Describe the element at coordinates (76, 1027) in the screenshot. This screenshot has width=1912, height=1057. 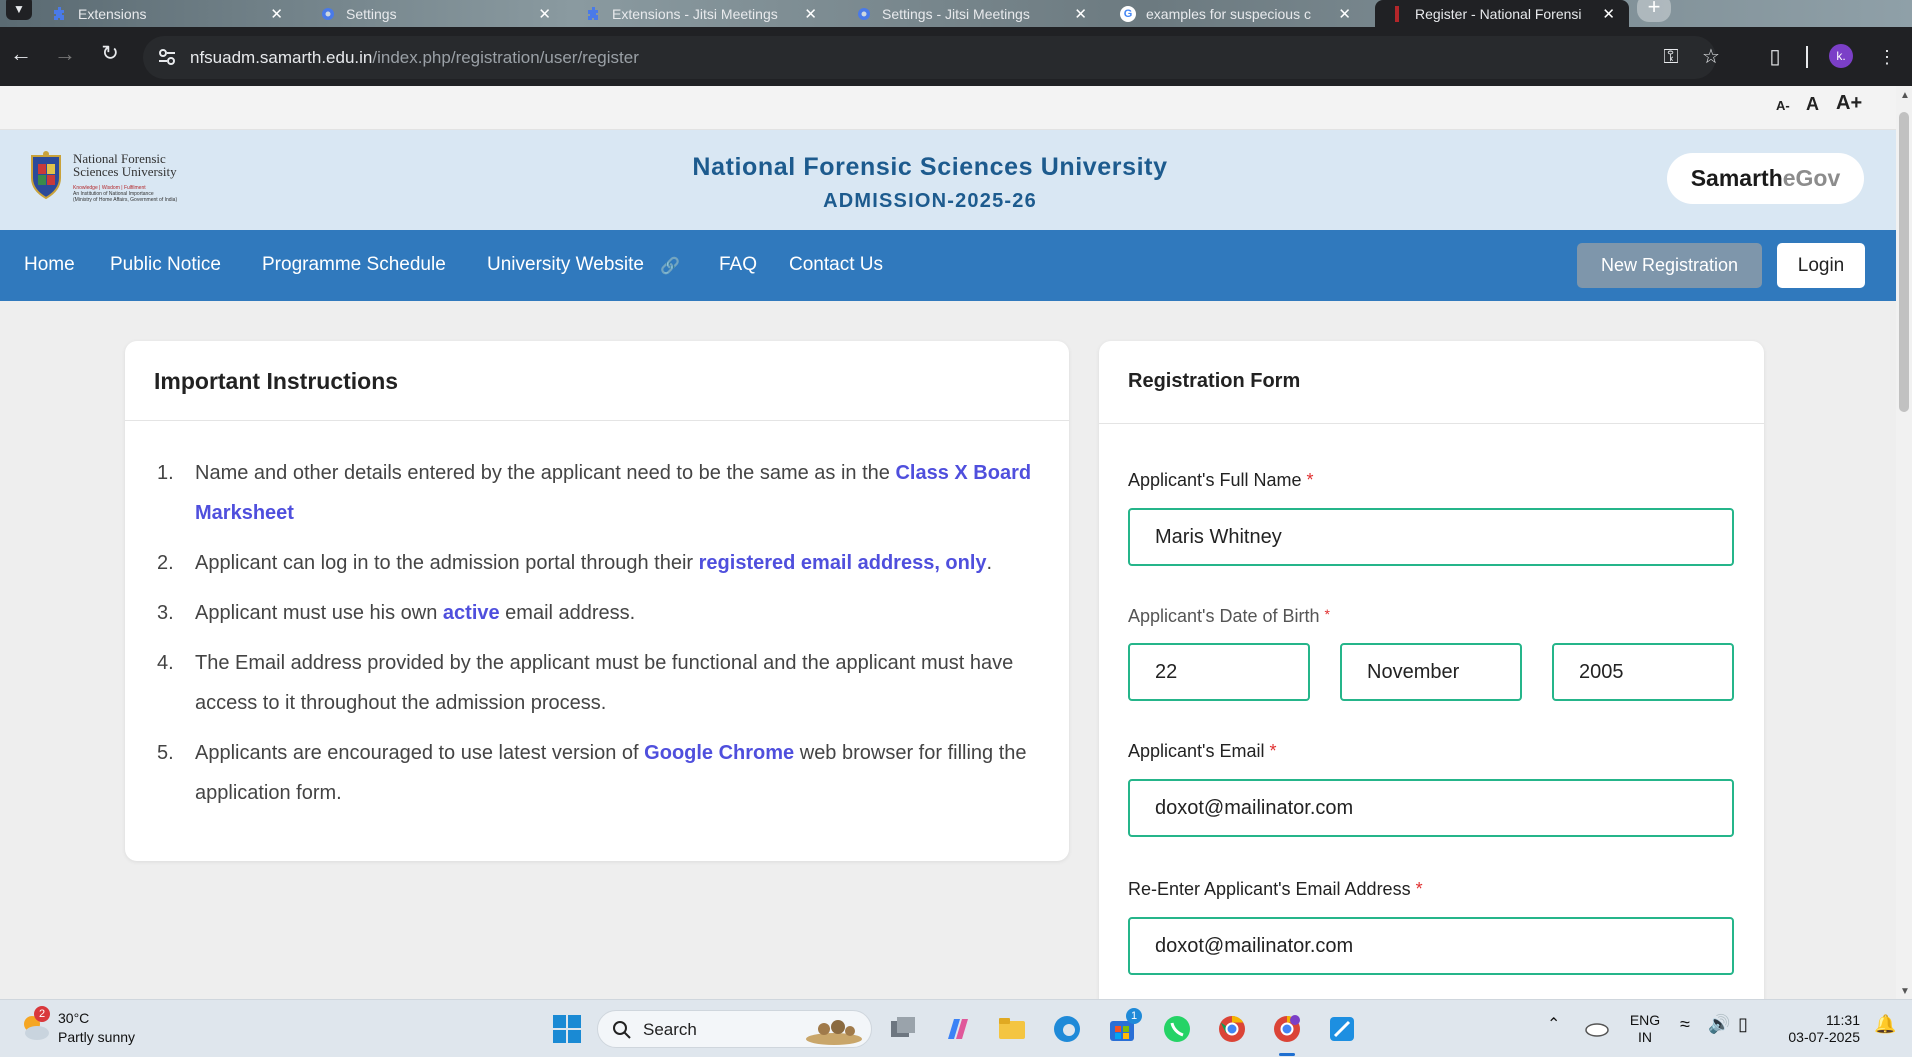
I see `weather-widget: 2 30°C Partly sunny` at that location.